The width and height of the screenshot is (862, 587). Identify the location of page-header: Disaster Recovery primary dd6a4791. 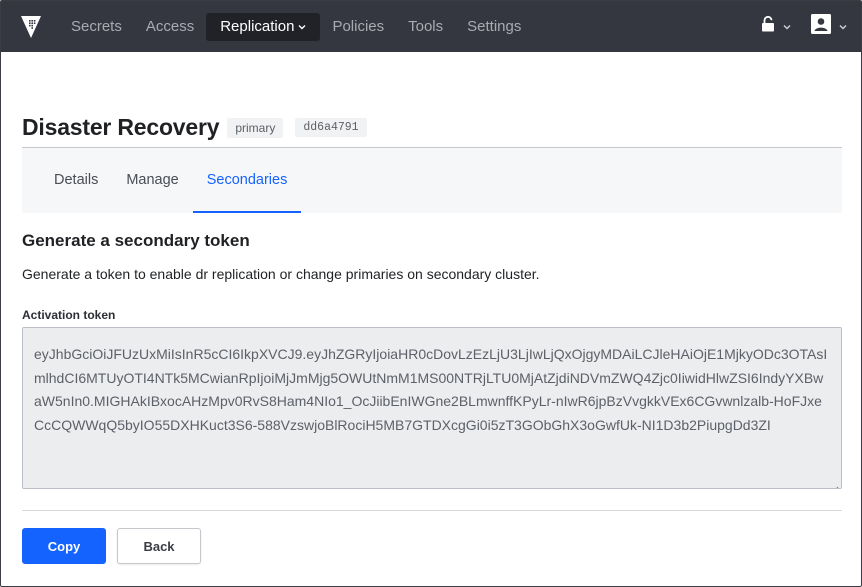
(194, 127).